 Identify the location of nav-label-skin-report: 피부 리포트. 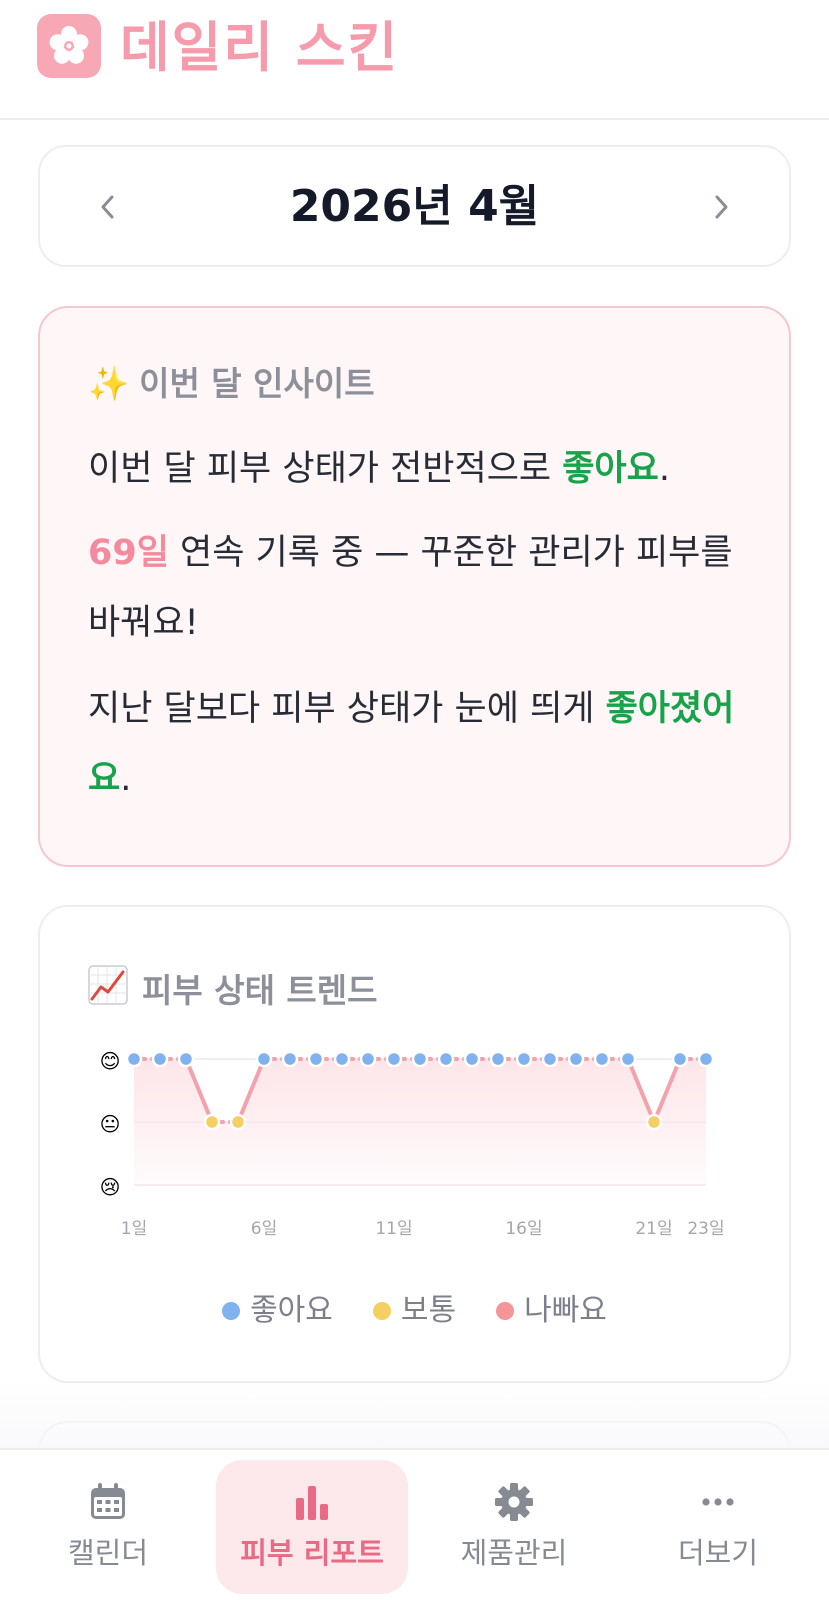
(312, 1553).